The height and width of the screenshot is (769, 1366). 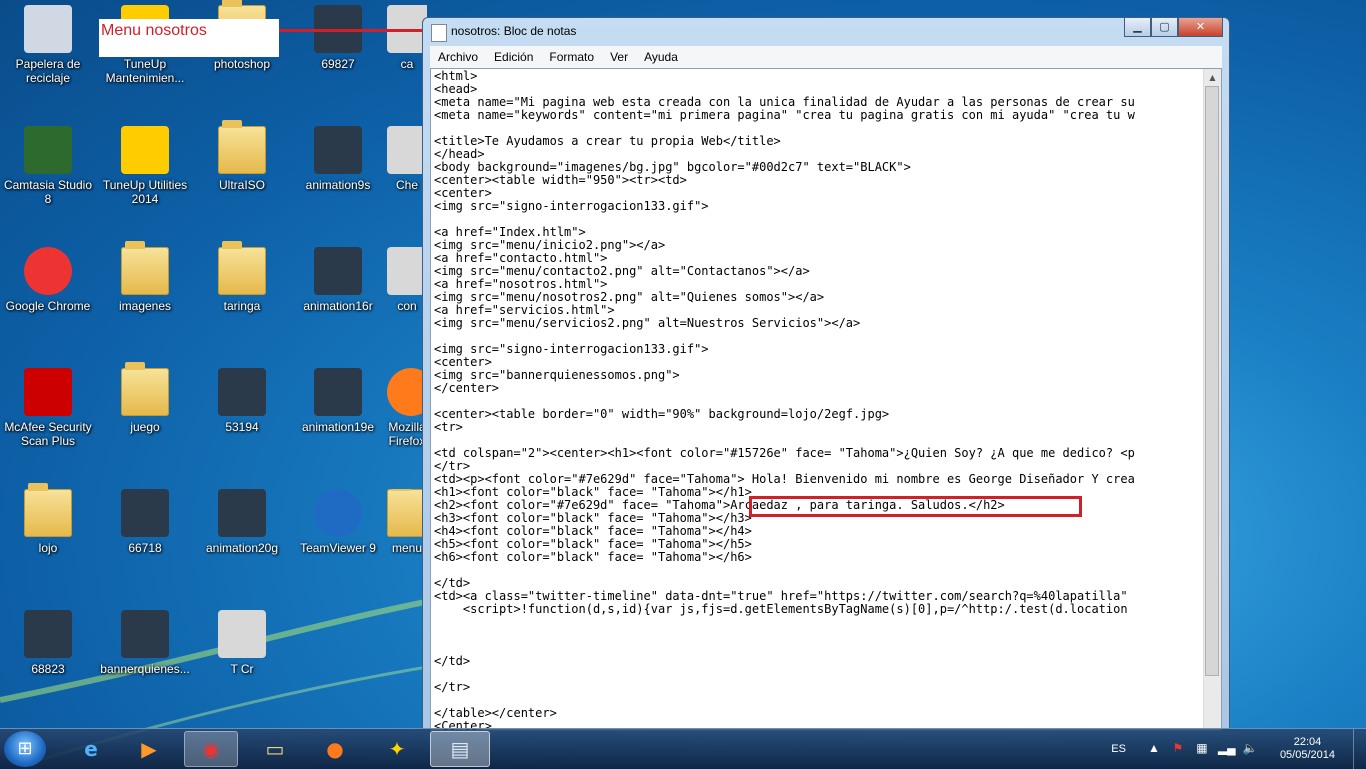 I want to click on code-line: <center><table width="950"><tr><td>, so click(x=784, y=180).